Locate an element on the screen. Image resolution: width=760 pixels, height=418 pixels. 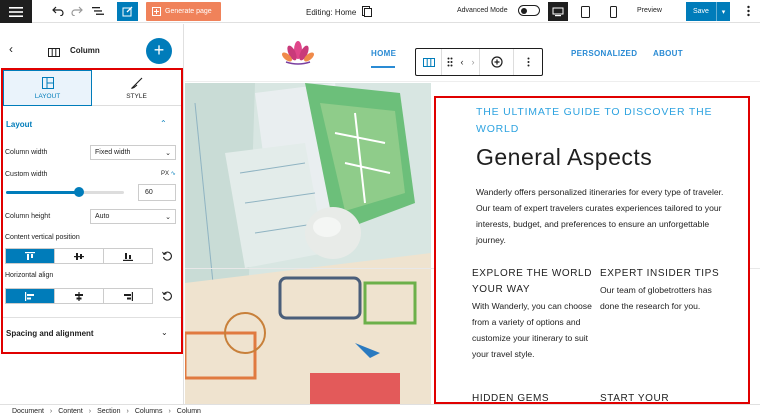
nav-about: ABOUT is located at coordinates (668, 53).